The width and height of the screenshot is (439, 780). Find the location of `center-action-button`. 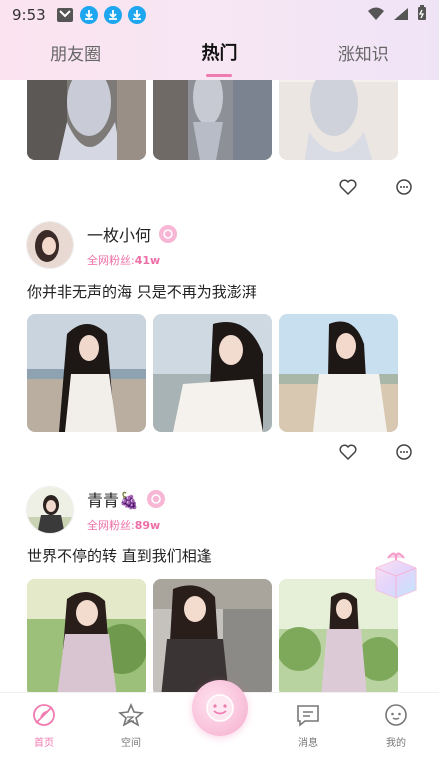

center-action-button is located at coordinates (220, 708).